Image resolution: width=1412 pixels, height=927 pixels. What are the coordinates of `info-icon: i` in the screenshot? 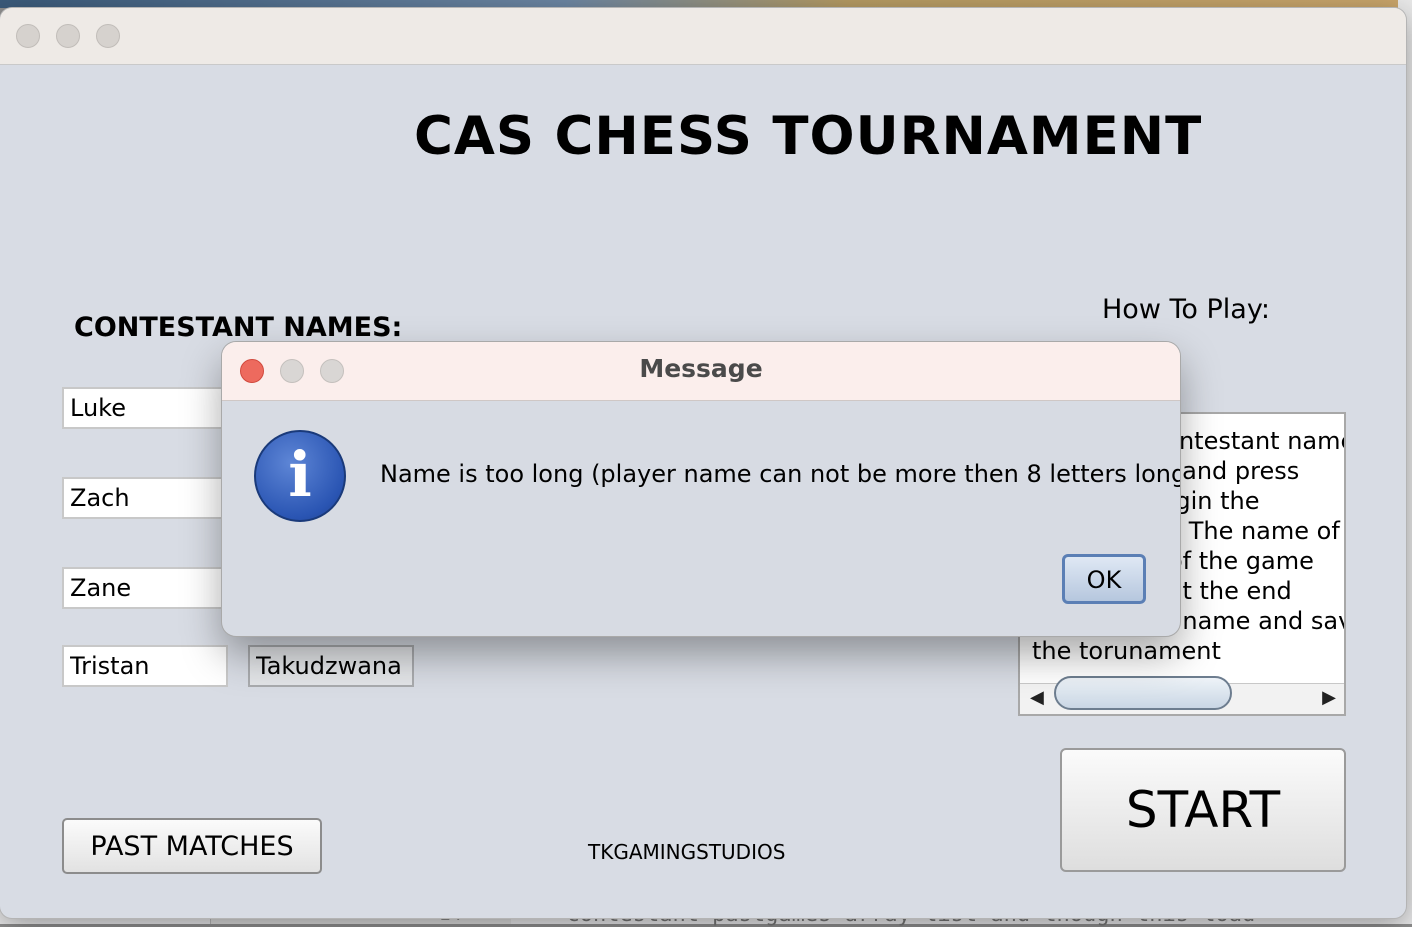 It's located at (300, 476).